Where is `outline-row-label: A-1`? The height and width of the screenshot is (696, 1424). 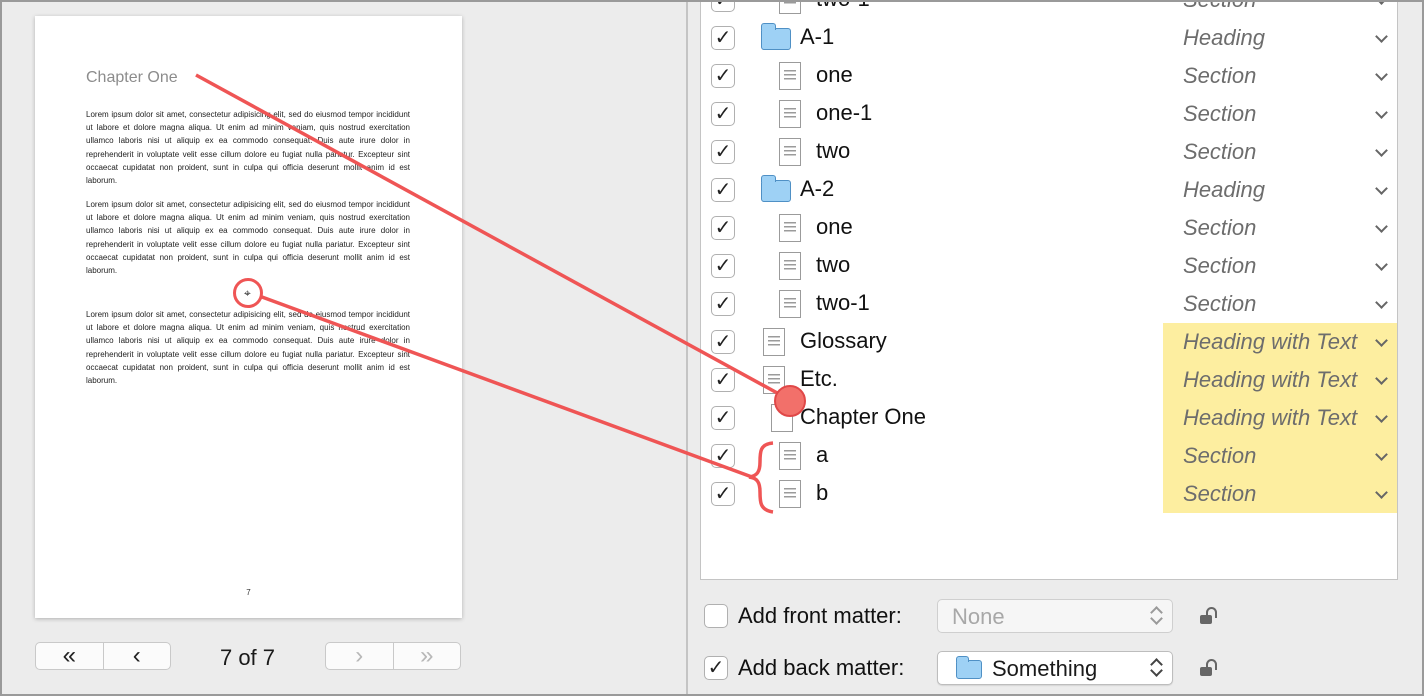
outline-row-label: A-1 is located at coordinates (817, 36).